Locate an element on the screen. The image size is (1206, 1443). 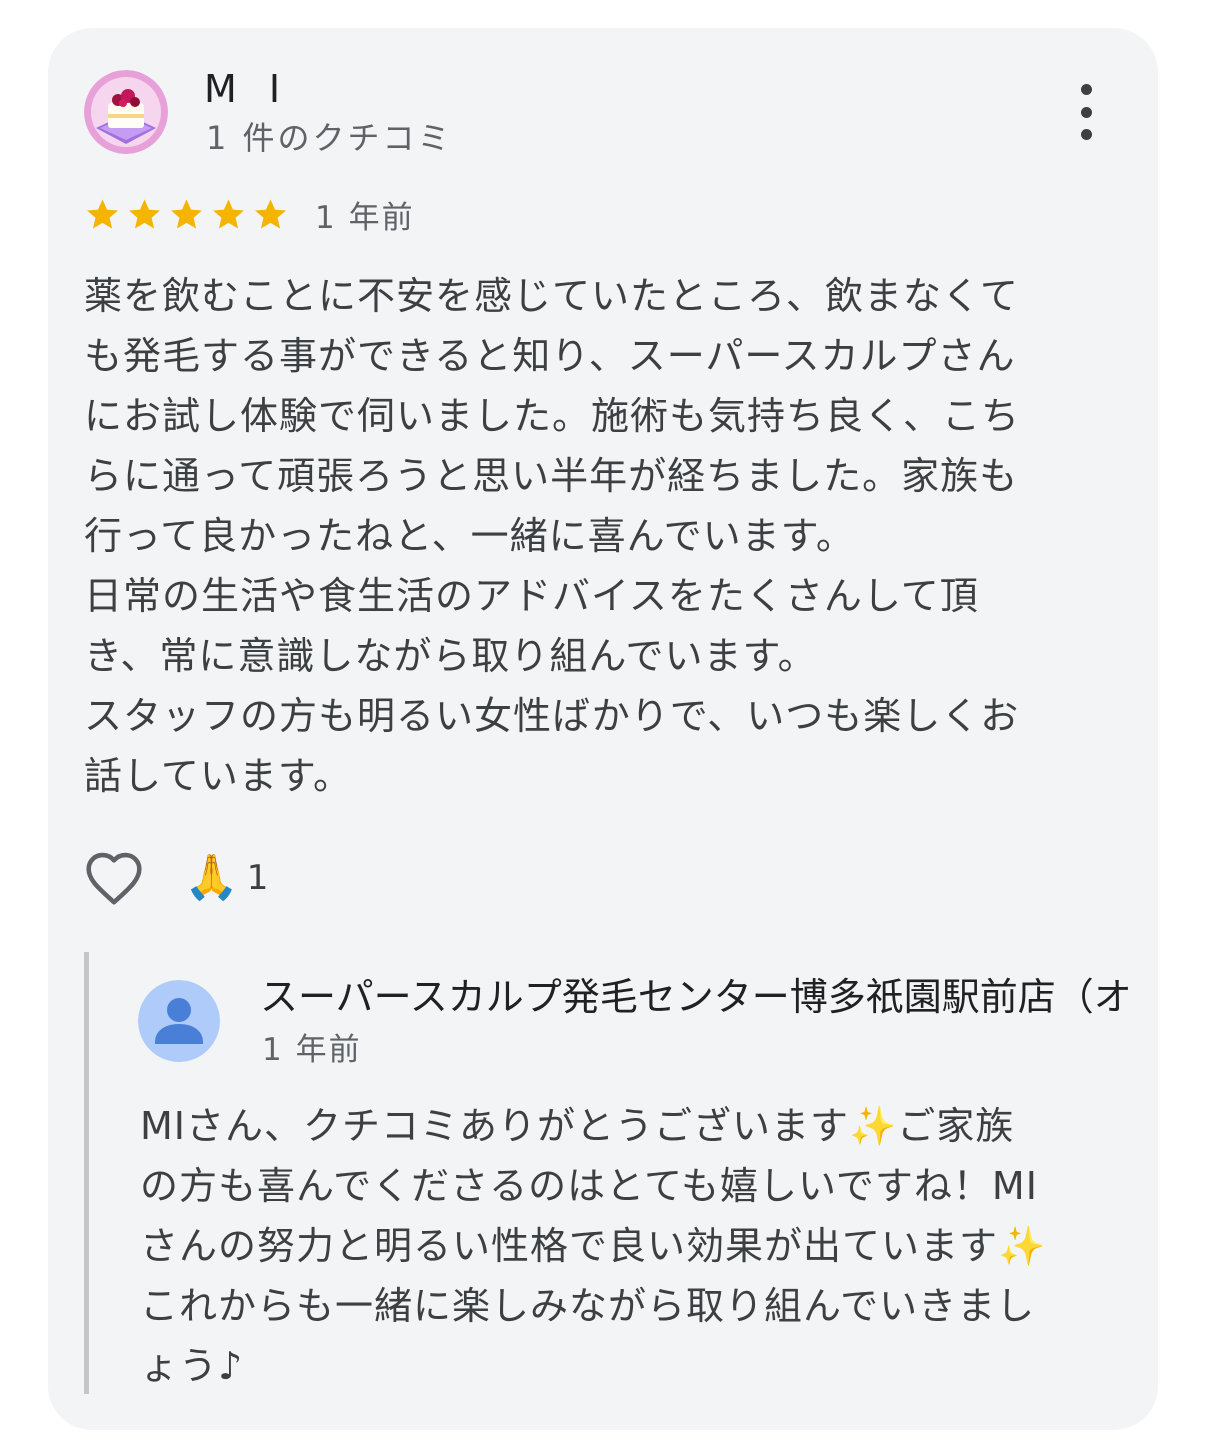
reply-date: 1 年前 is located at coordinates (312, 1050).